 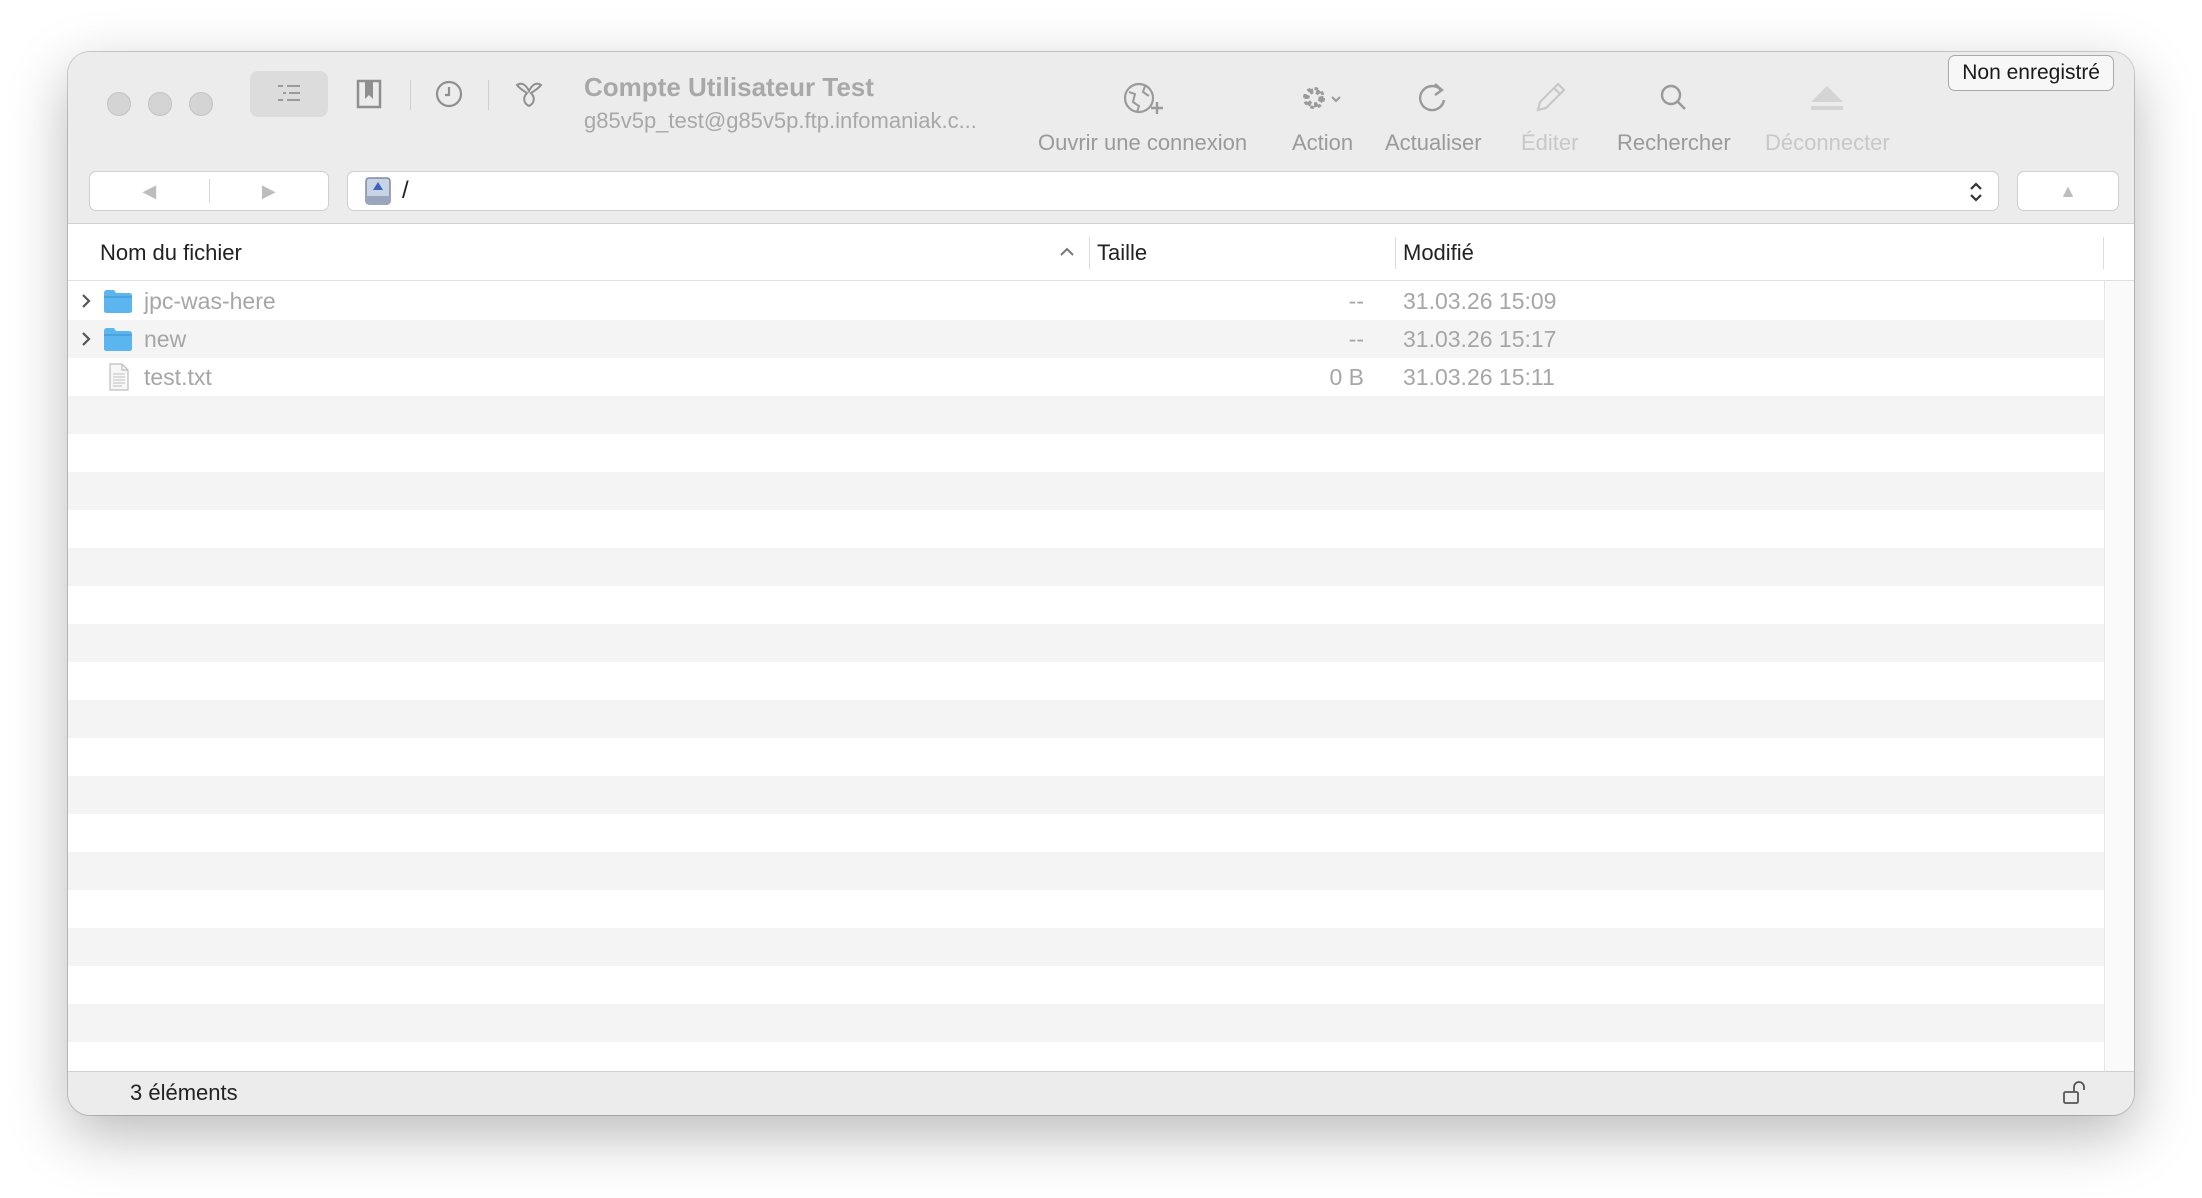 I want to click on file-name: test.txt, so click(x=178, y=376).